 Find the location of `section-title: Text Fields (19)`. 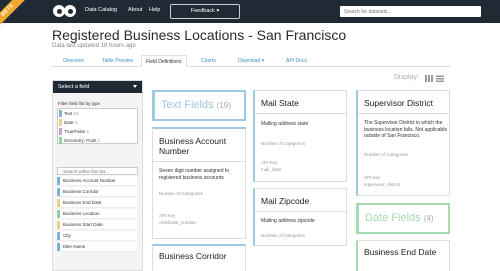

section-title: Text Fields (19) is located at coordinates (196, 105).